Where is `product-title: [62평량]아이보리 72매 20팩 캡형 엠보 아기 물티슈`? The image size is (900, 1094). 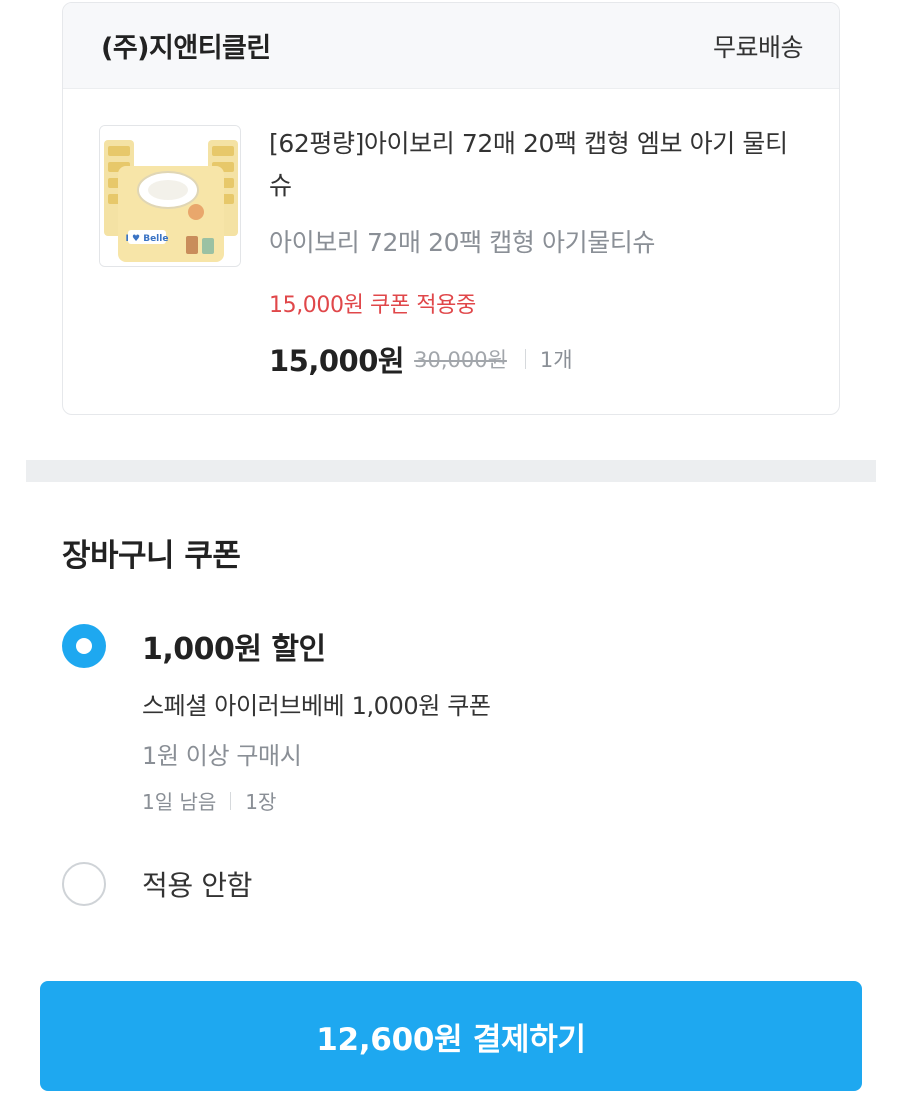 product-title: [62평량]아이보리 72매 20팩 캡형 엠보 아기 물티슈 is located at coordinates (539, 165).